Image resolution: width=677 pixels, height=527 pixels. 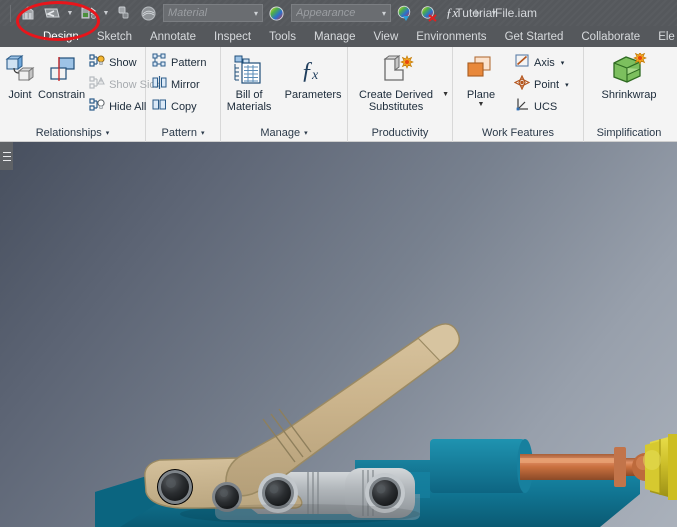 I want to click on constrain-label: Constrain, so click(x=62, y=95).